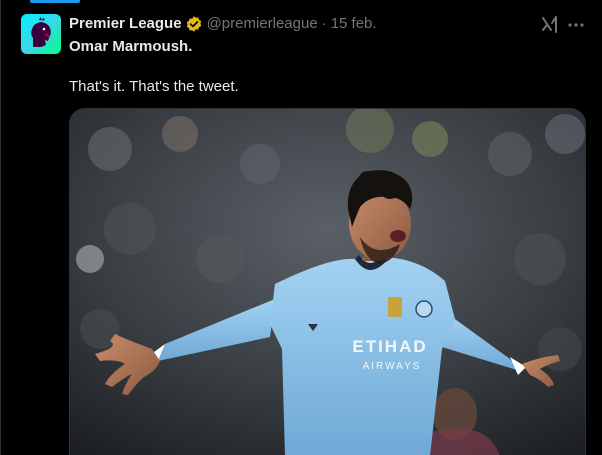  I want to click on top-accent-bar, so click(55, 1).